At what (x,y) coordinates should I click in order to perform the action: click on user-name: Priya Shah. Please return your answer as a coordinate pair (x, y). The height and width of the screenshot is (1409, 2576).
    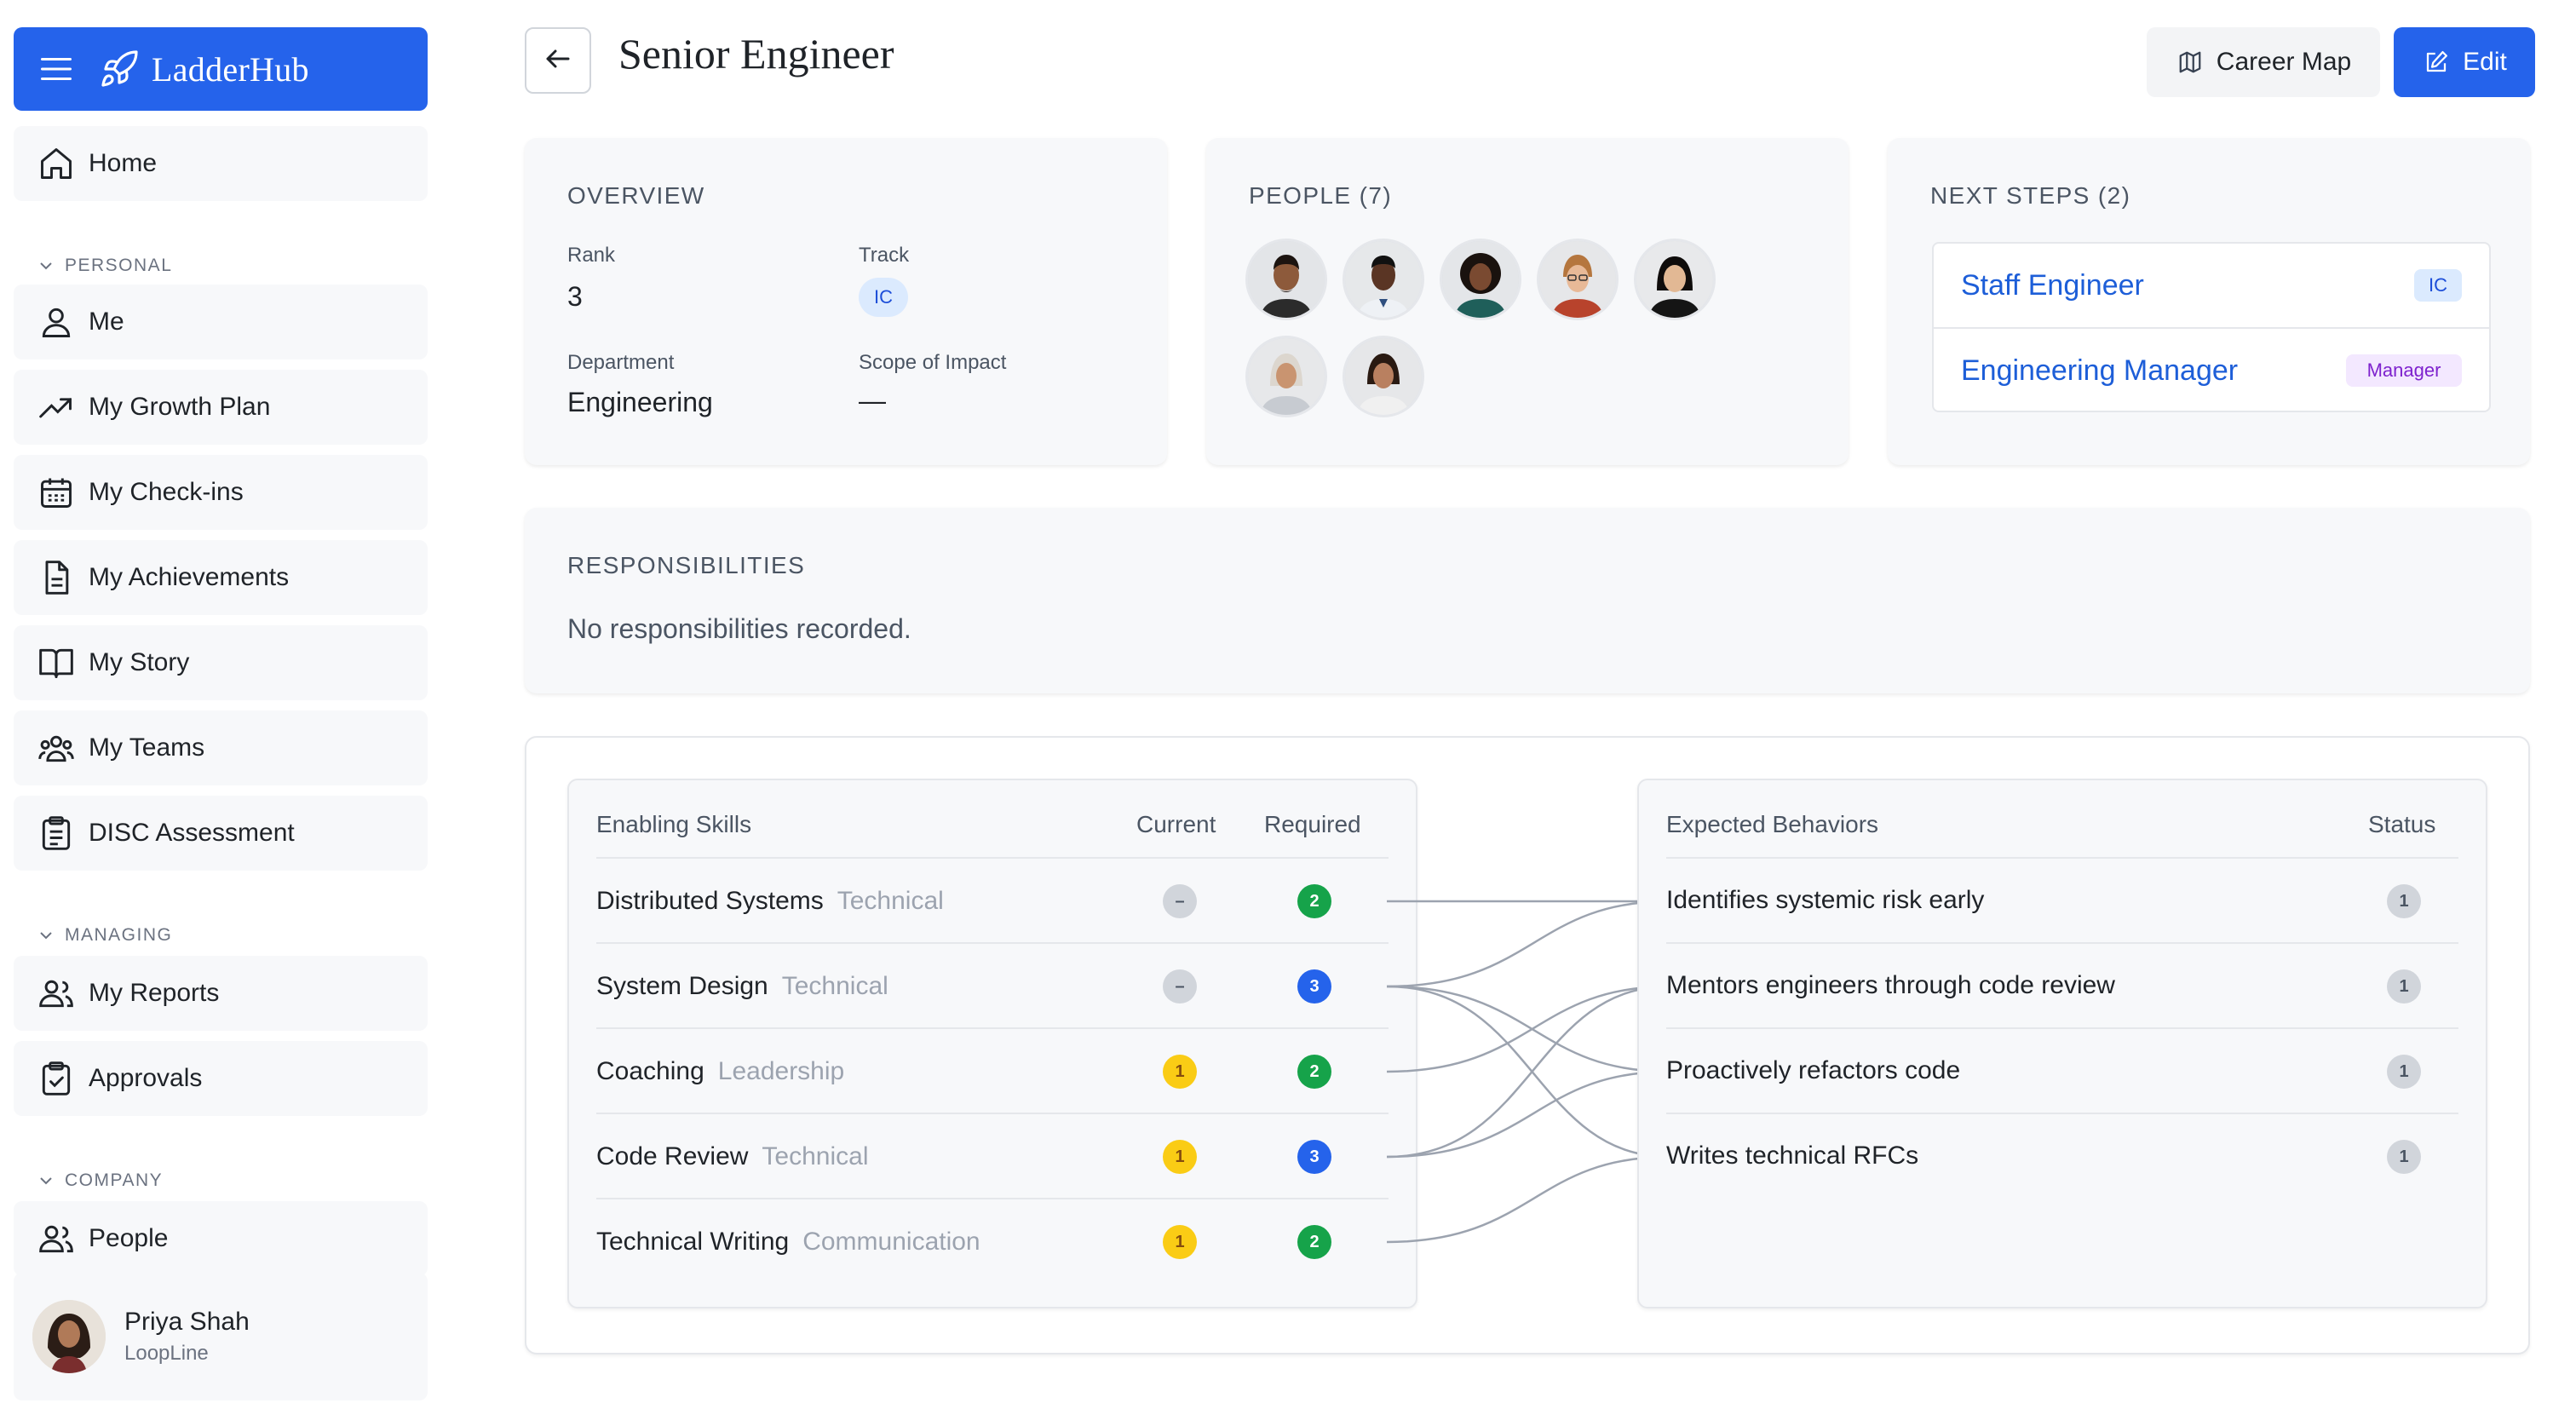
    Looking at the image, I should click on (187, 1322).